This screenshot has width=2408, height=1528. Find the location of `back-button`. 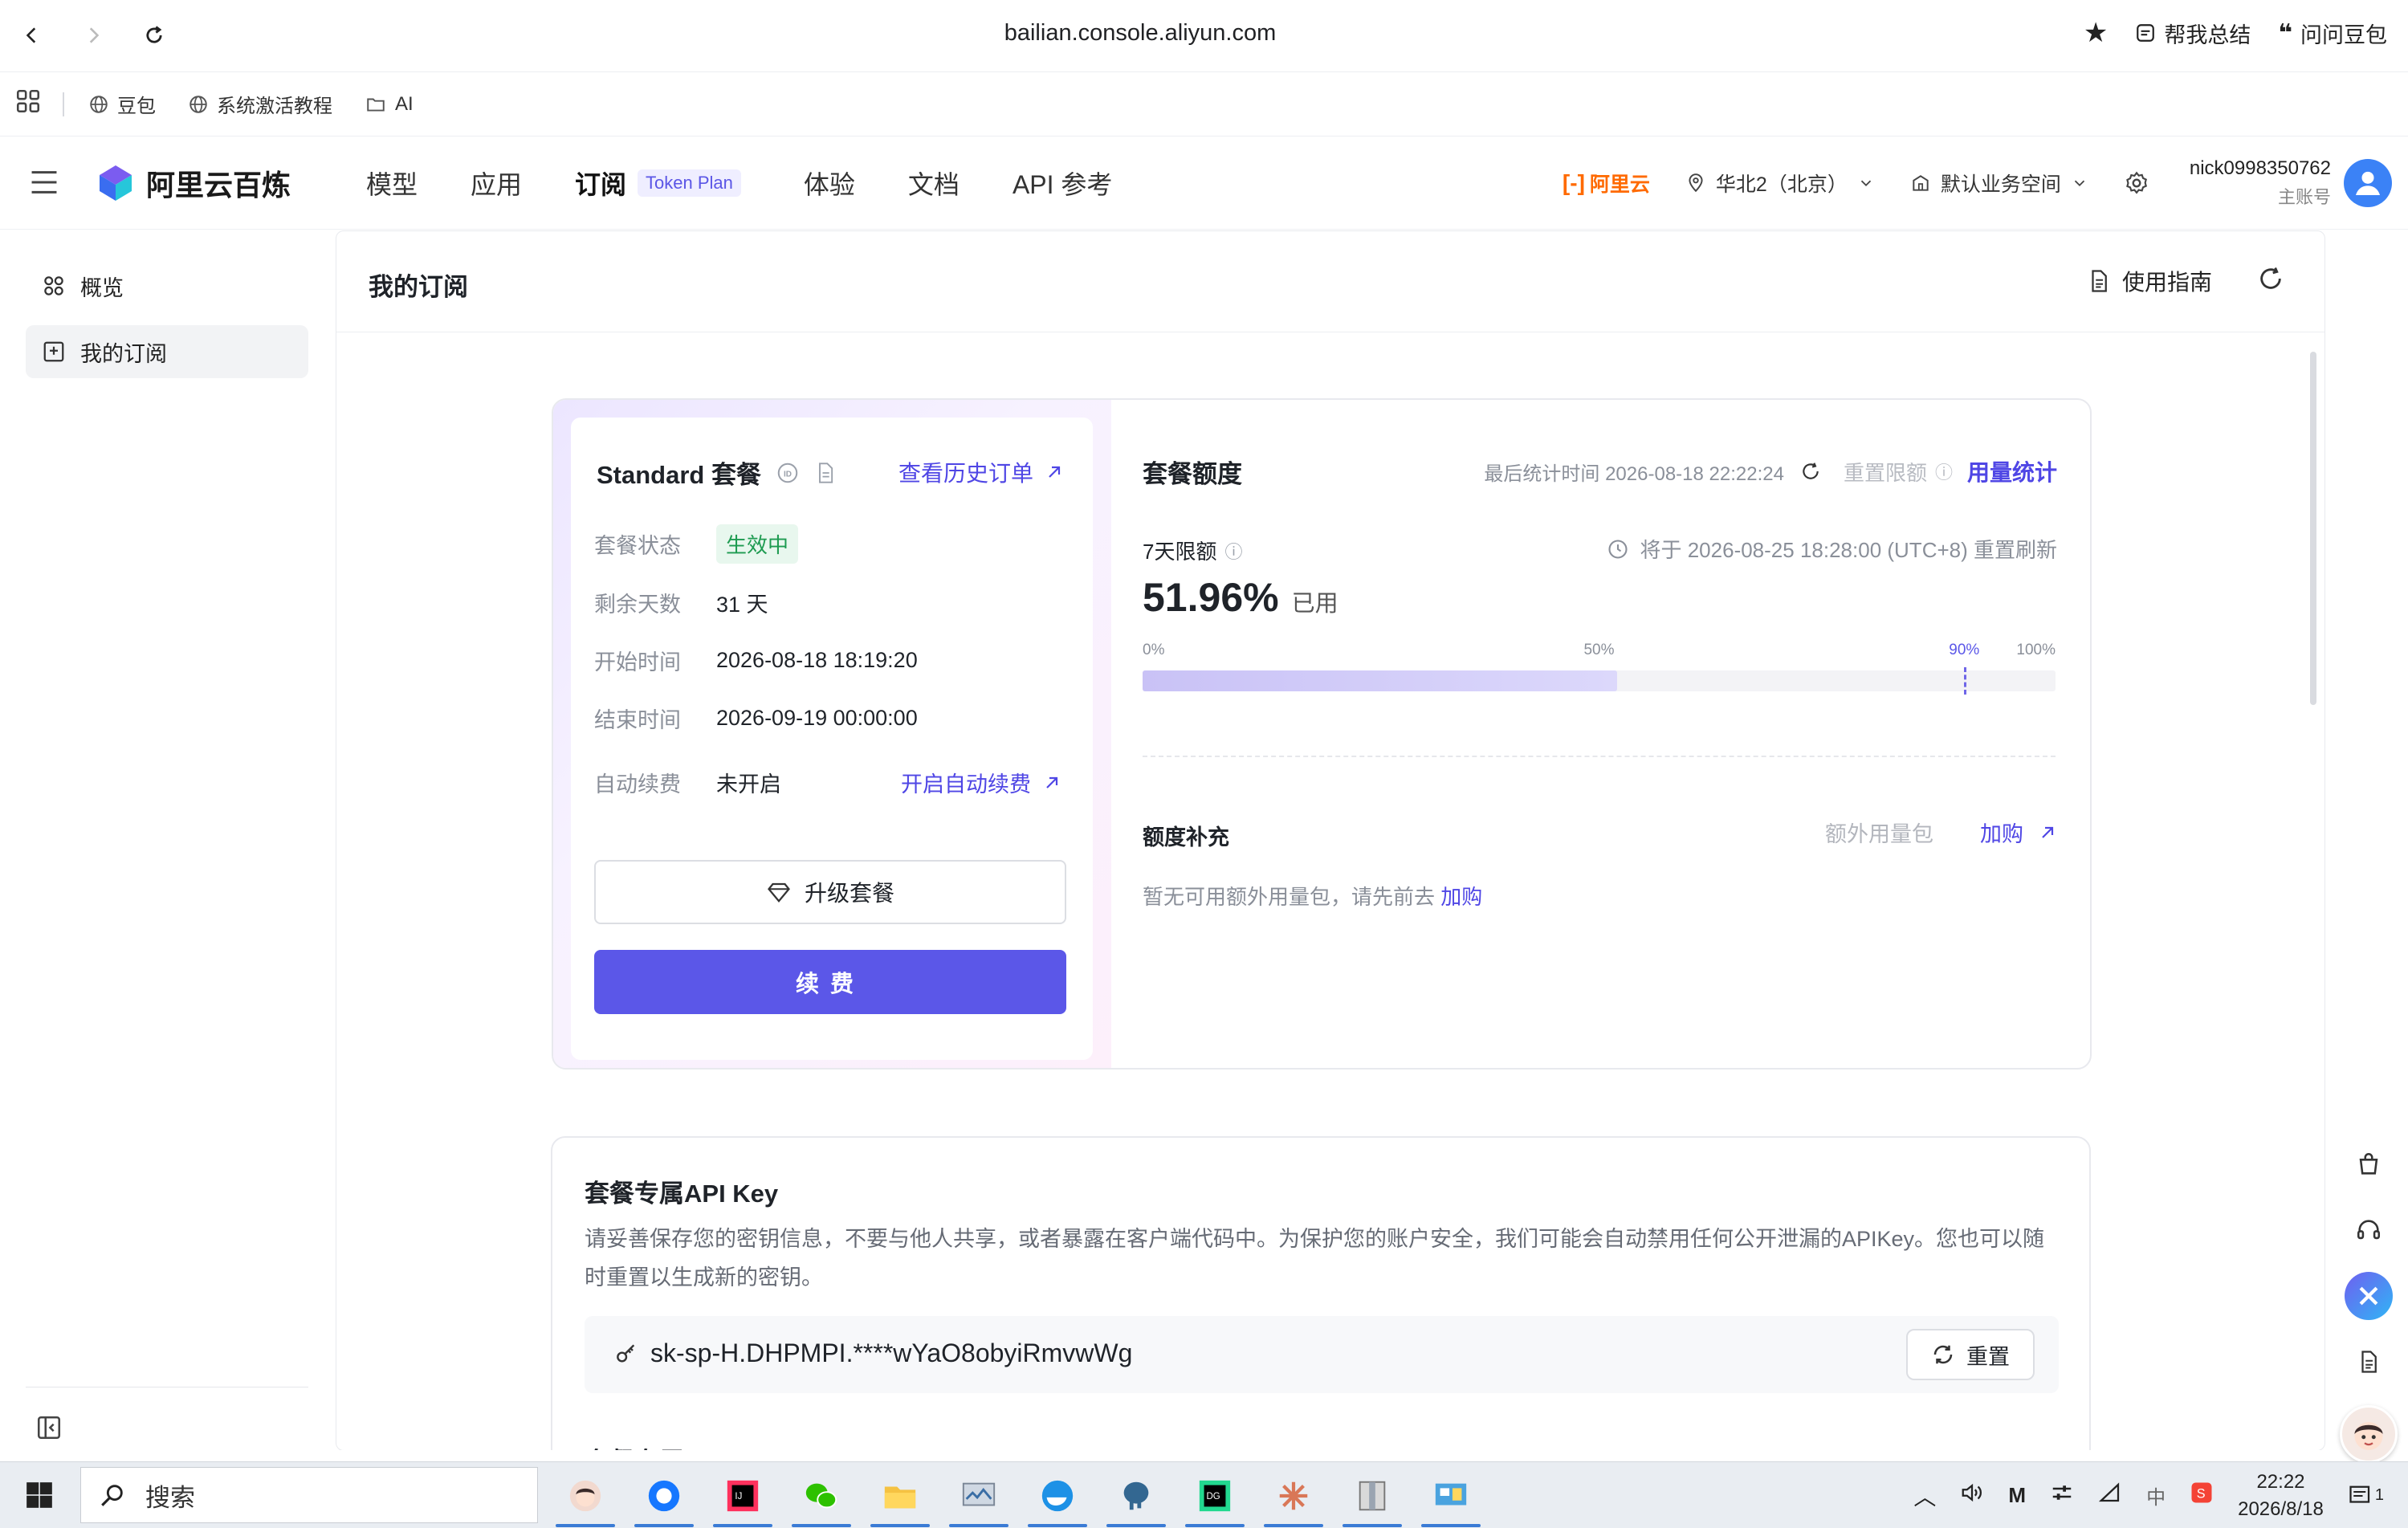

back-button is located at coordinates (32, 35).